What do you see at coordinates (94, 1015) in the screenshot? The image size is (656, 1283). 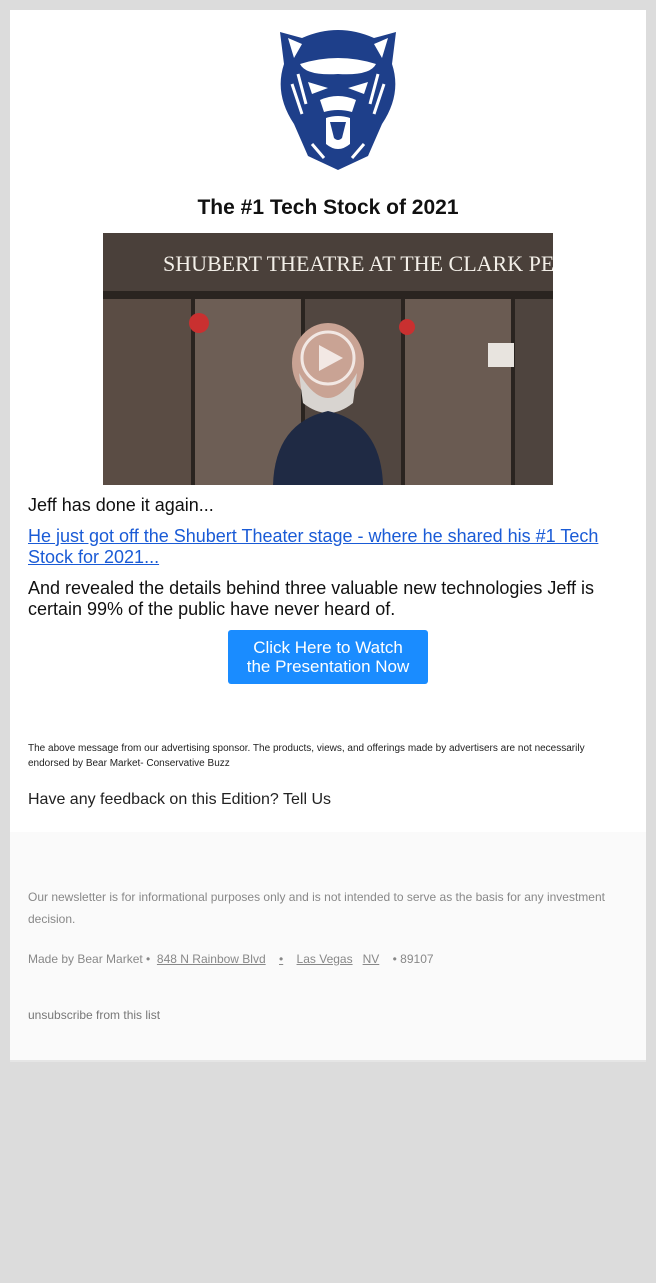 I see `unsubscribe-link: unsubscribe from this list` at bounding box center [94, 1015].